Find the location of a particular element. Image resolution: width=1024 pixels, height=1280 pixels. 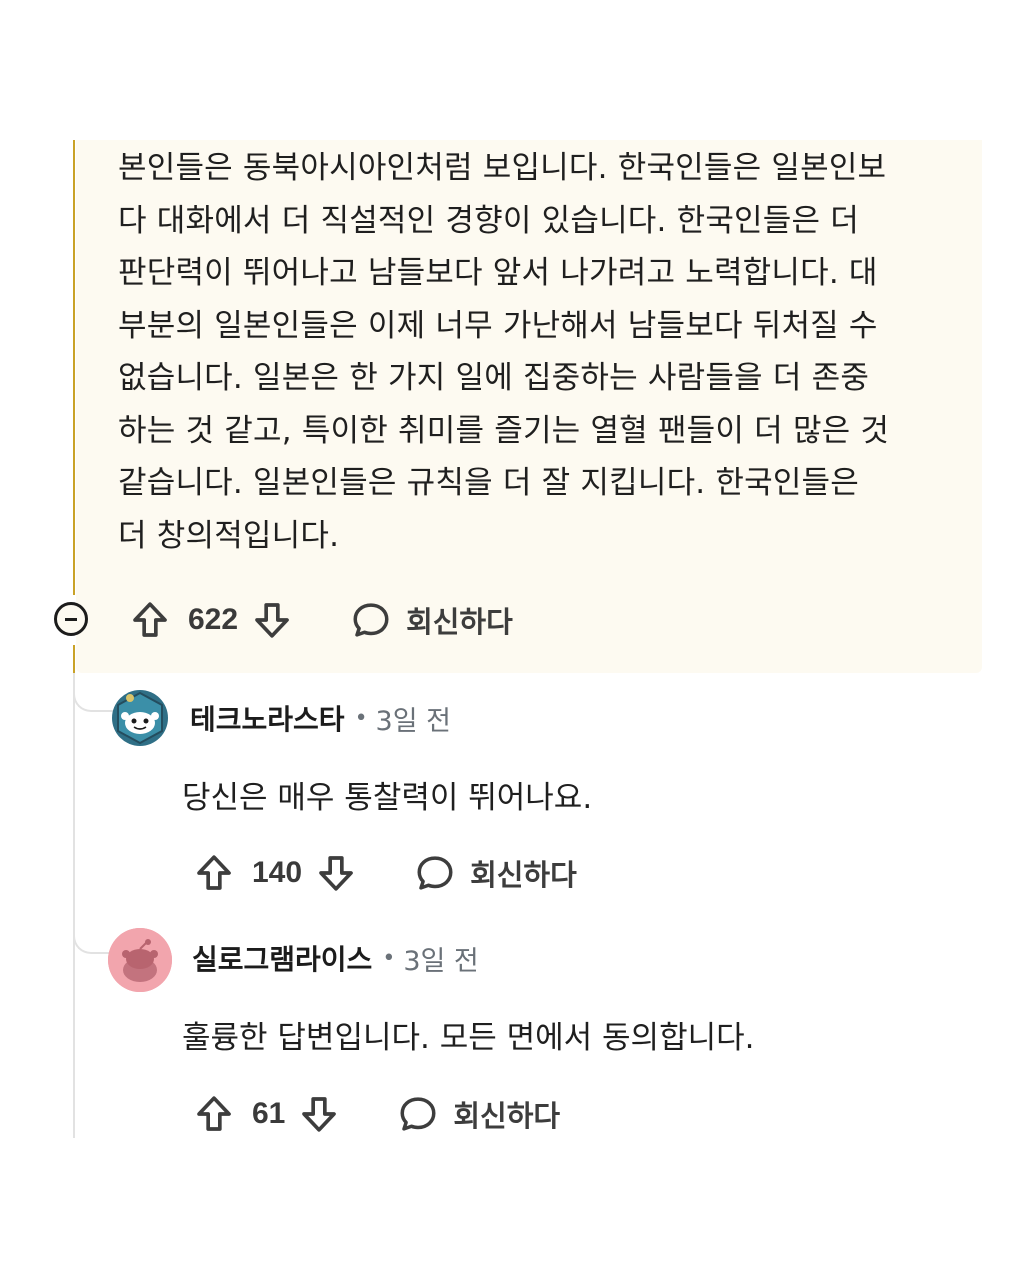

vote-score: 140 is located at coordinates (277, 872).